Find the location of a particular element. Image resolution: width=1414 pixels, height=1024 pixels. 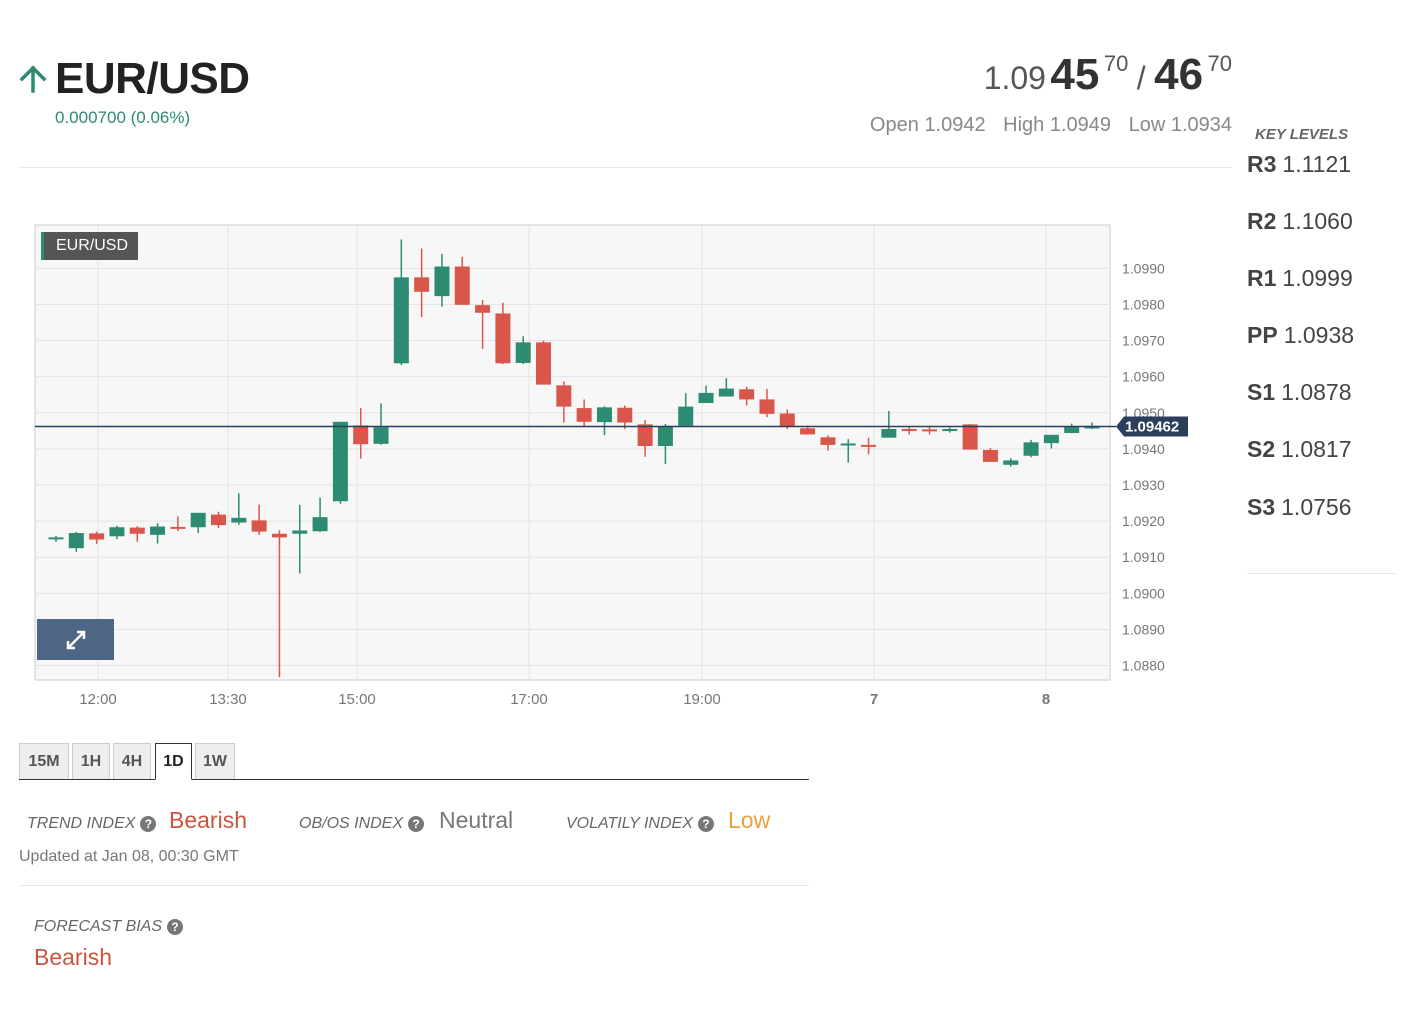

pair-title: EUR/USD is located at coordinates (152, 78).